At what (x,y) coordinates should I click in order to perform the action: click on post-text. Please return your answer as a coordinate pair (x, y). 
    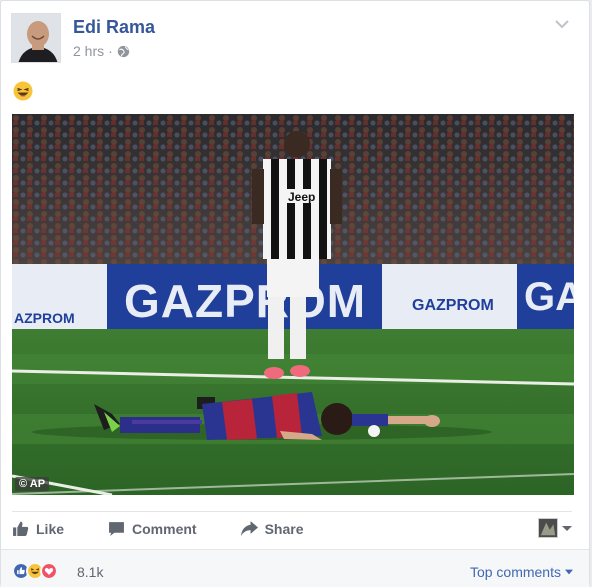
    Looking at the image, I should click on (23, 93).